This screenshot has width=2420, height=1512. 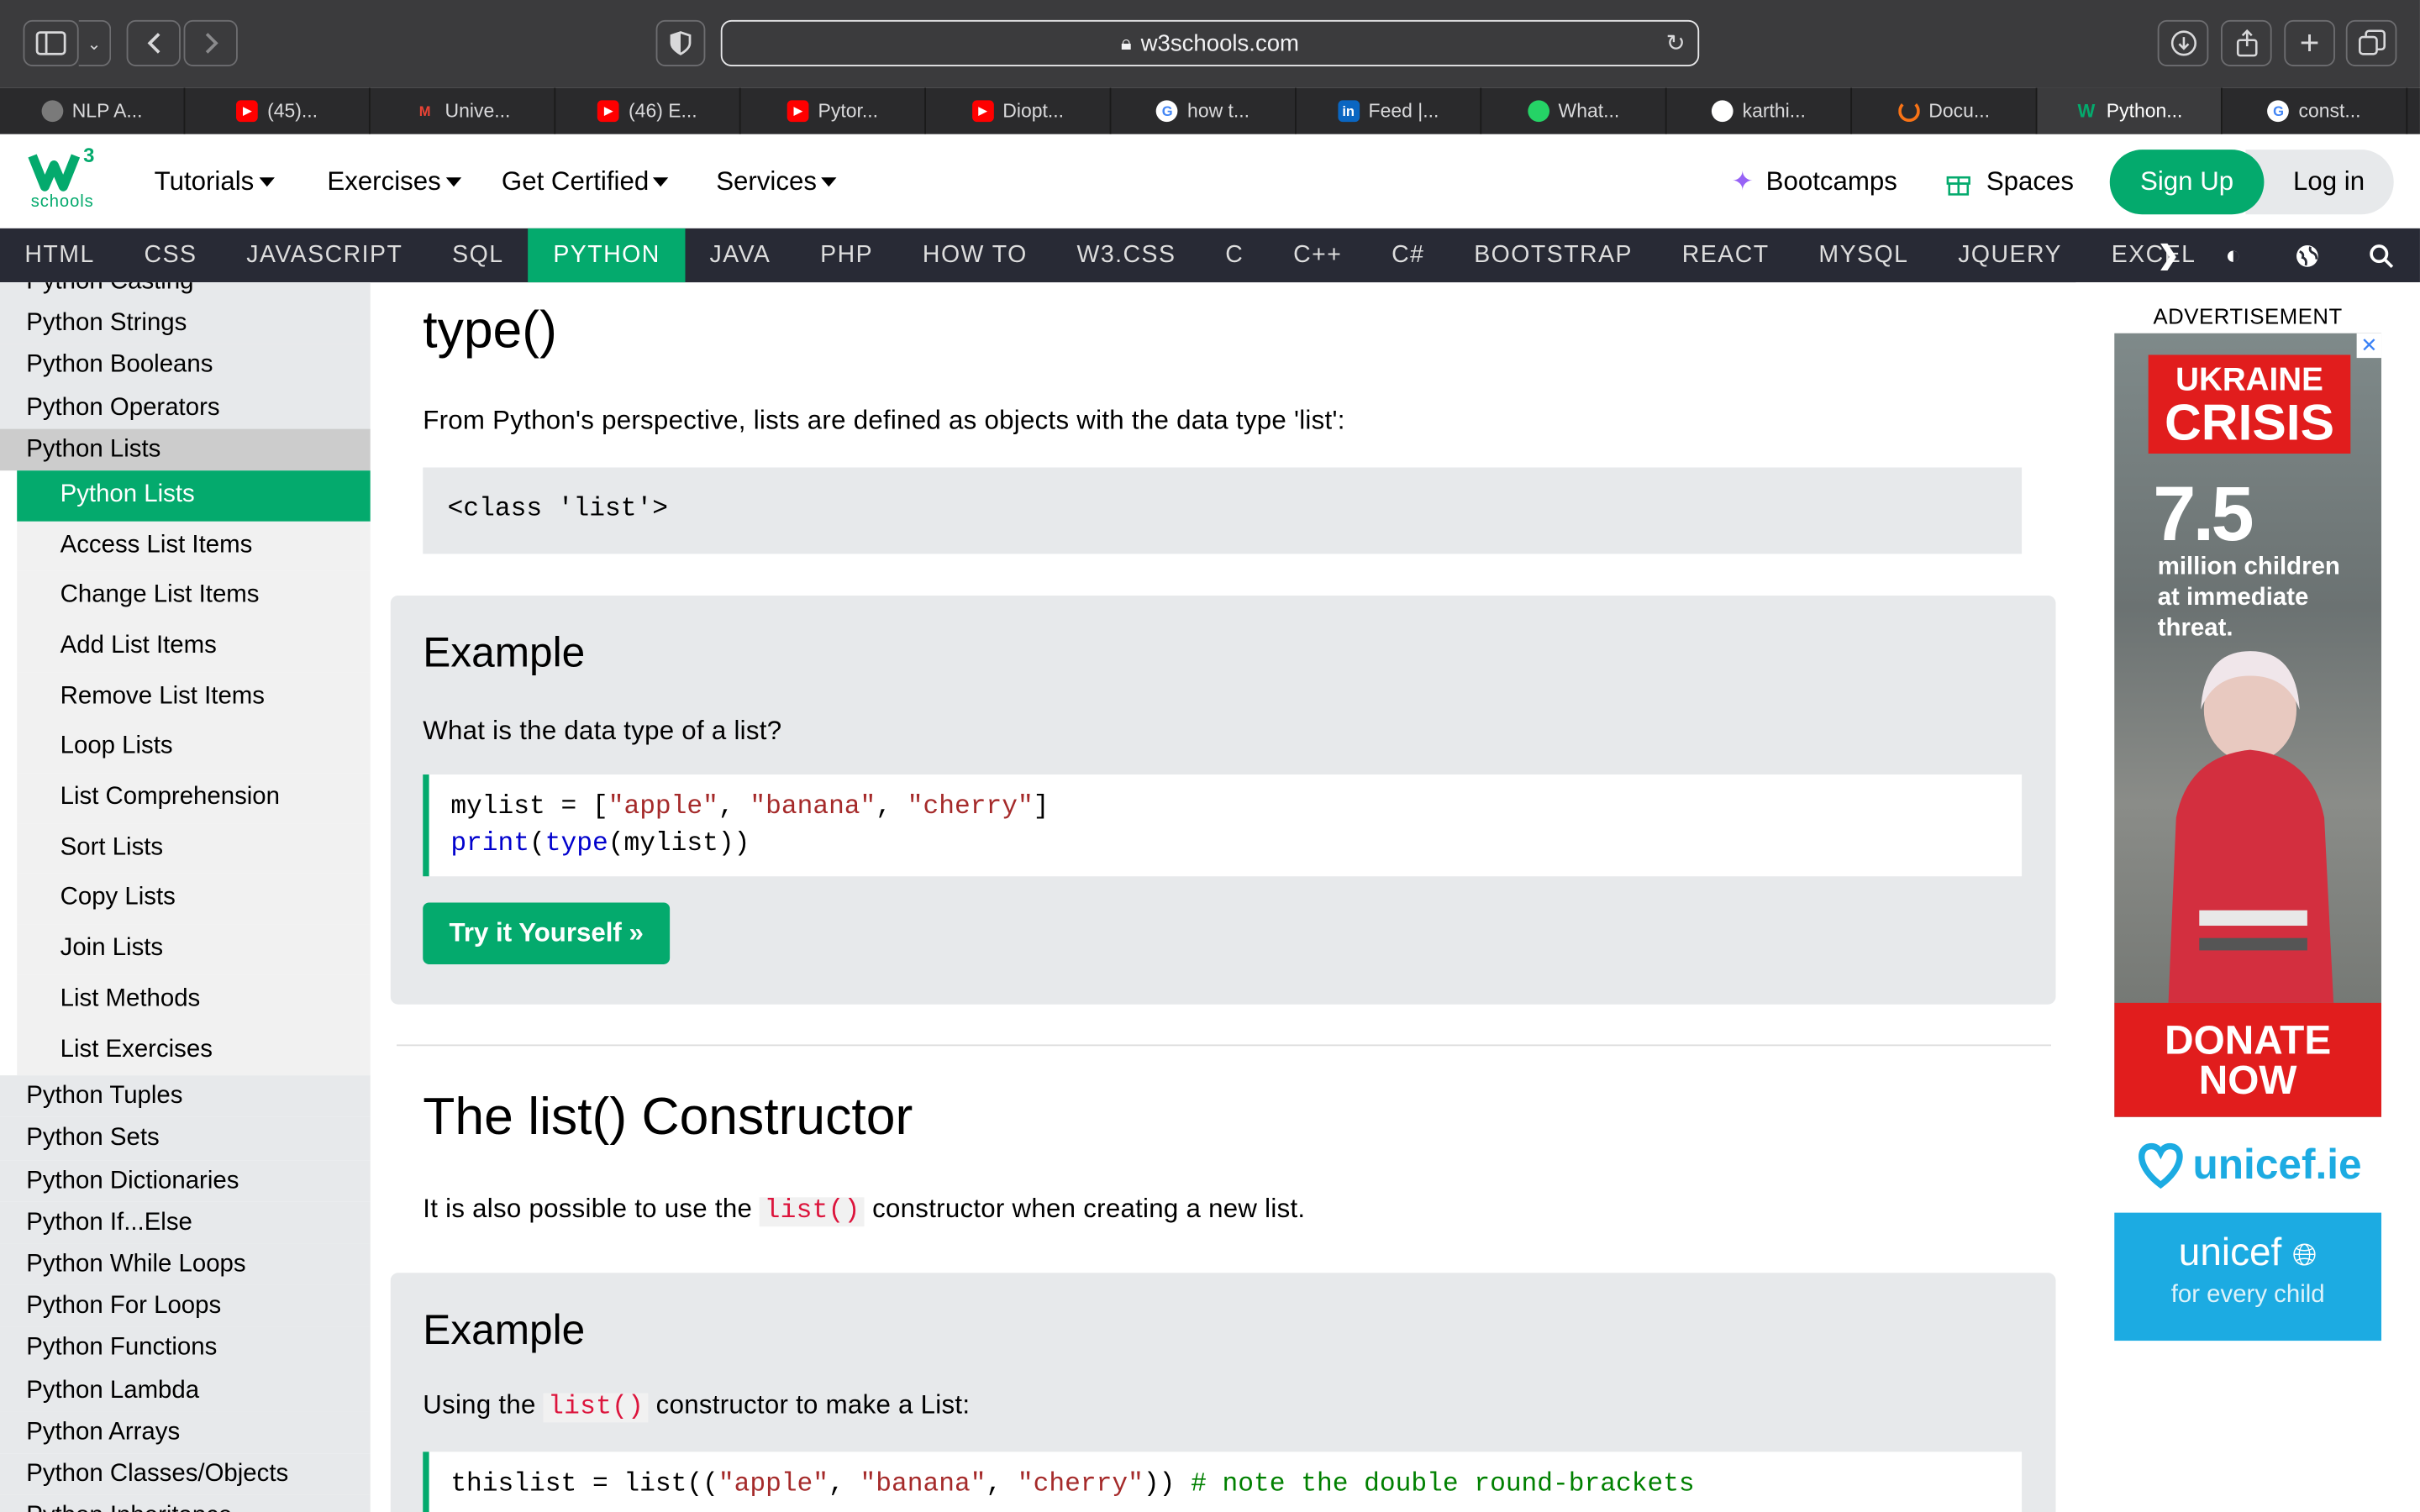 I want to click on inline-code: list(), so click(x=596, y=1408).